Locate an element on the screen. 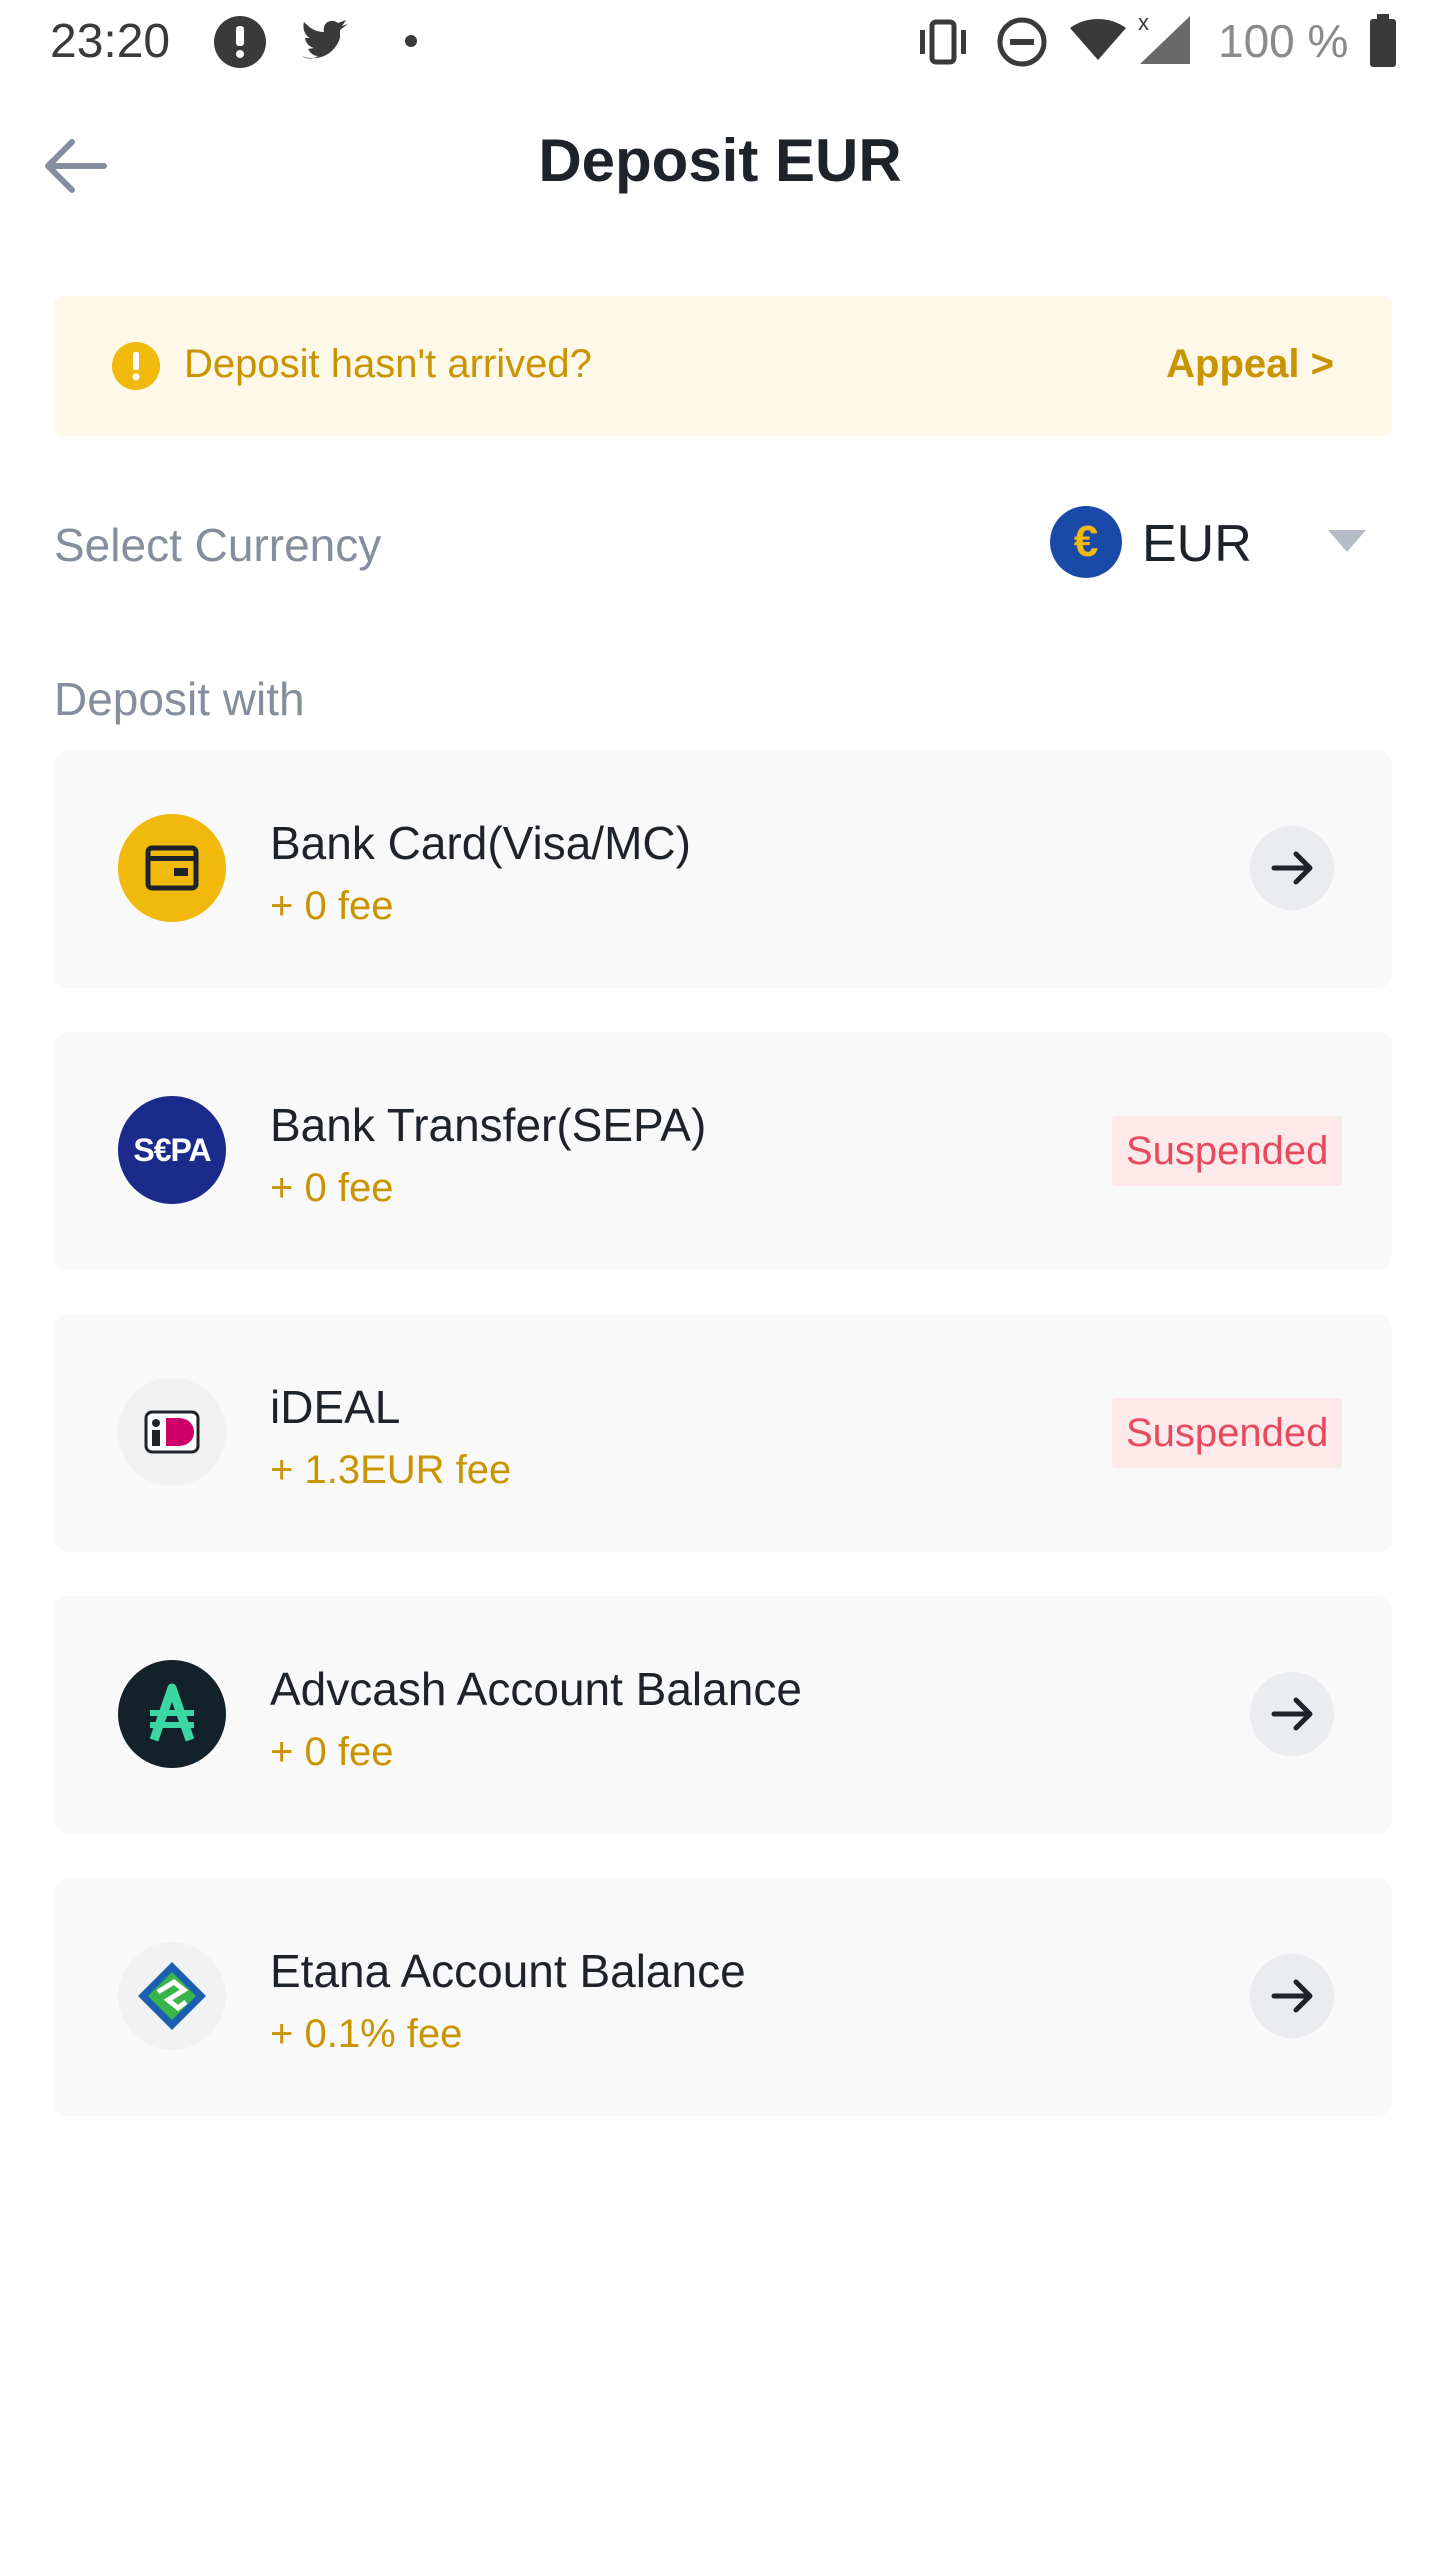 This screenshot has height=2560, width=1440. select-currency-label: Select Currency is located at coordinates (218, 545).